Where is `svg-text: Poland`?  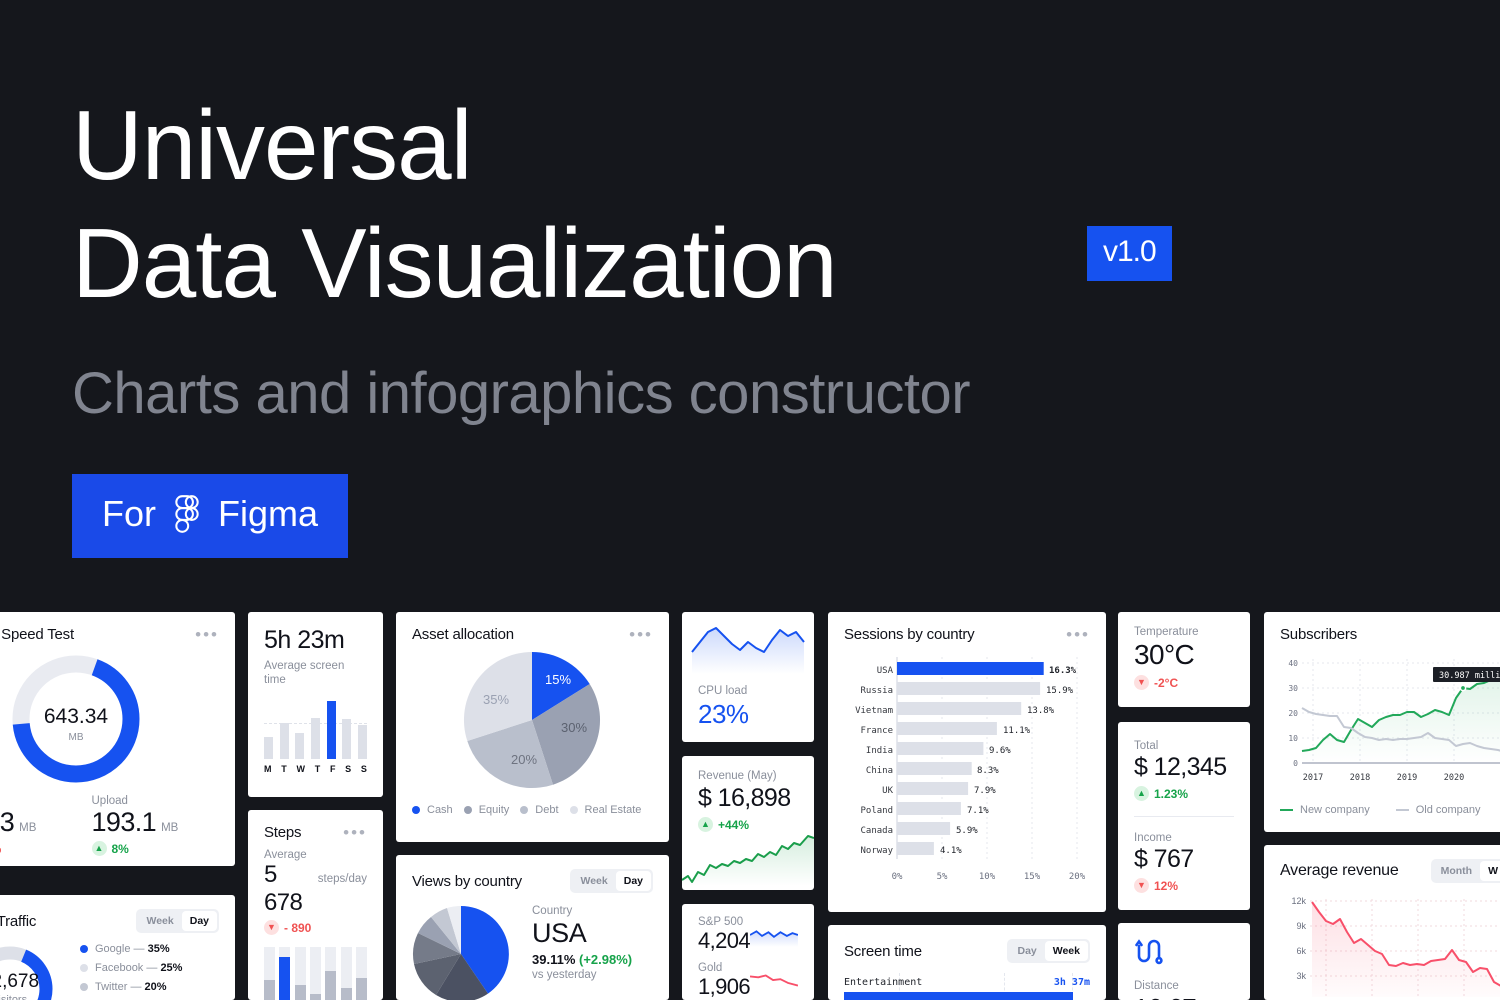 svg-text: Poland is located at coordinates (876, 811).